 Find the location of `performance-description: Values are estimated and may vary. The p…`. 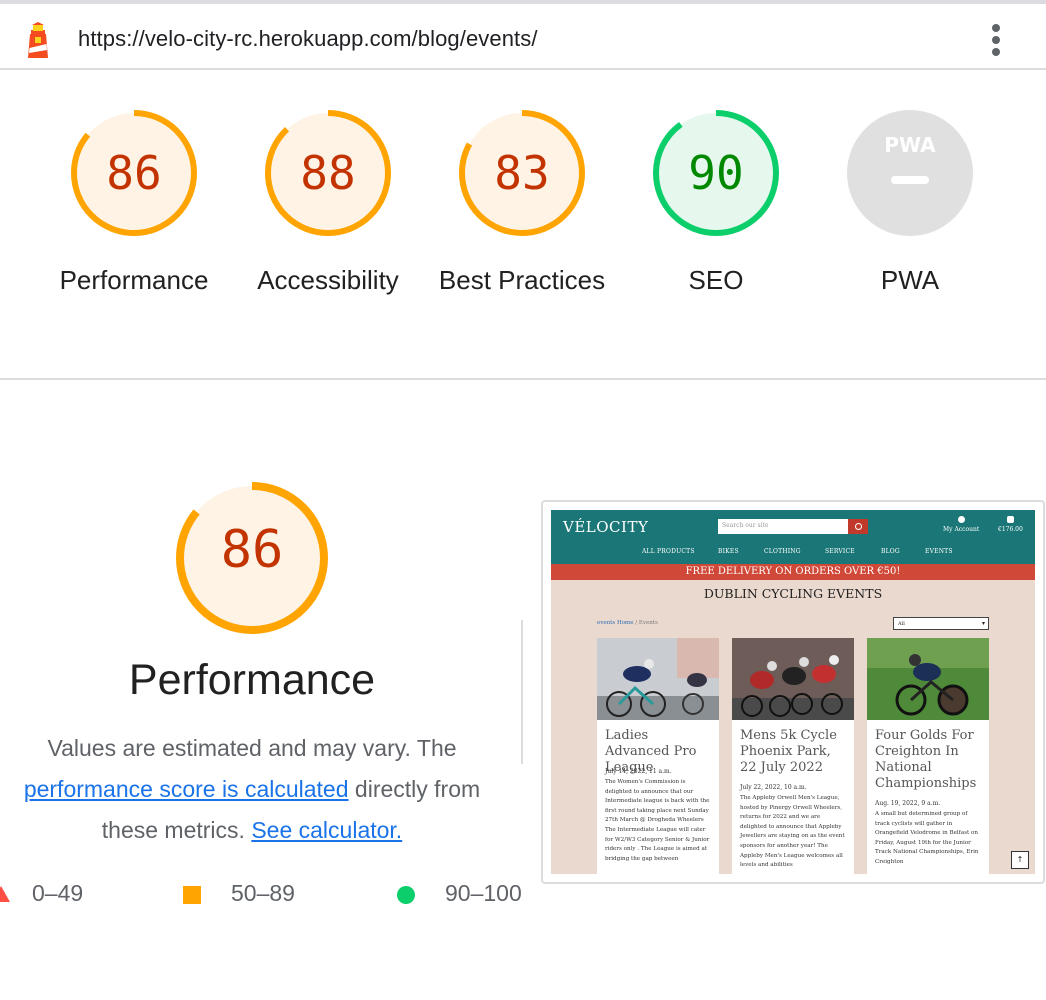

performance-description: Values are estimated and may vary. The p… is located at coordinates (252, 789).